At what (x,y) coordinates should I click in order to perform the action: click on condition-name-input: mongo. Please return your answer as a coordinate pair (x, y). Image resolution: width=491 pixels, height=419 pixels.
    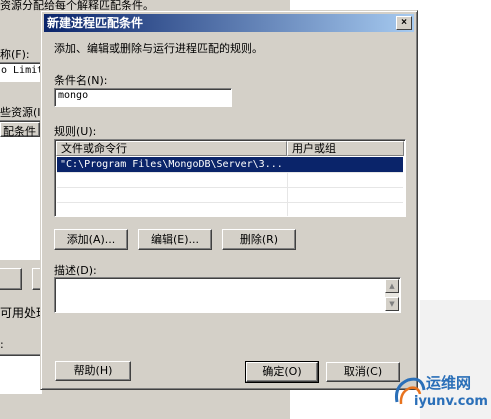
    Looking at the image, I should click on (143, 97).